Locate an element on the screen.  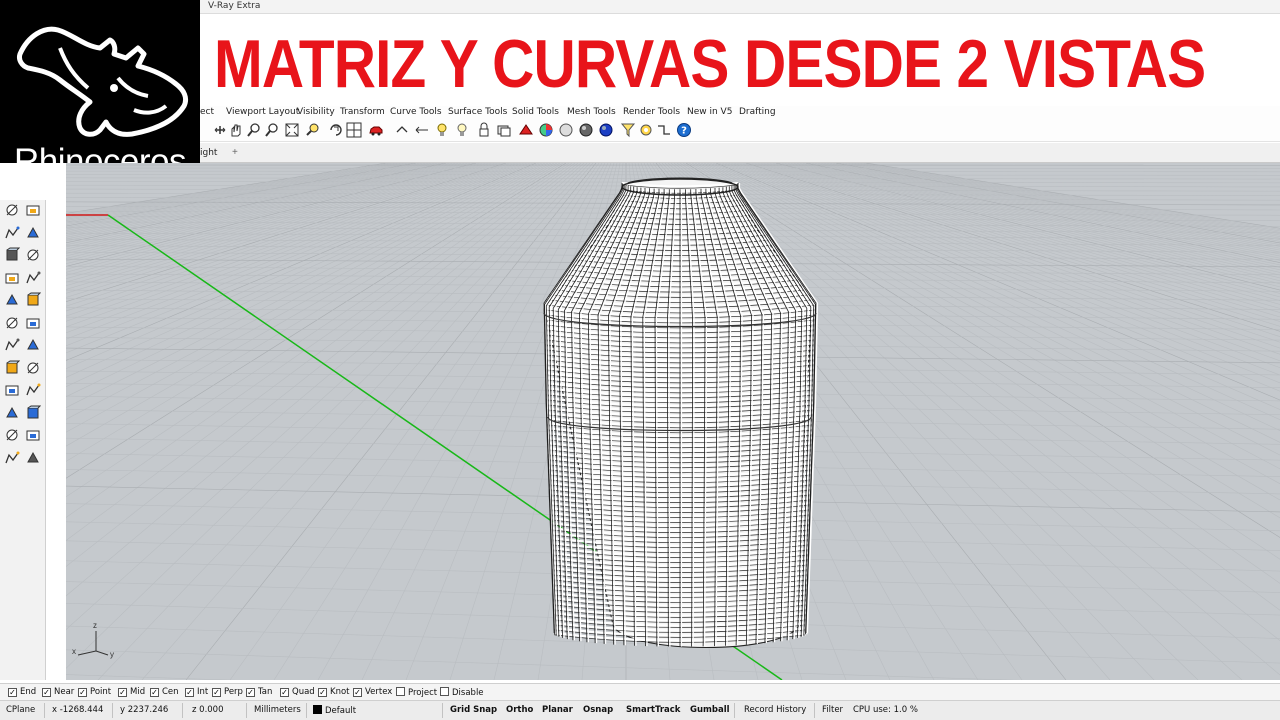
boolean-icon is located at coordinates (33, 345).